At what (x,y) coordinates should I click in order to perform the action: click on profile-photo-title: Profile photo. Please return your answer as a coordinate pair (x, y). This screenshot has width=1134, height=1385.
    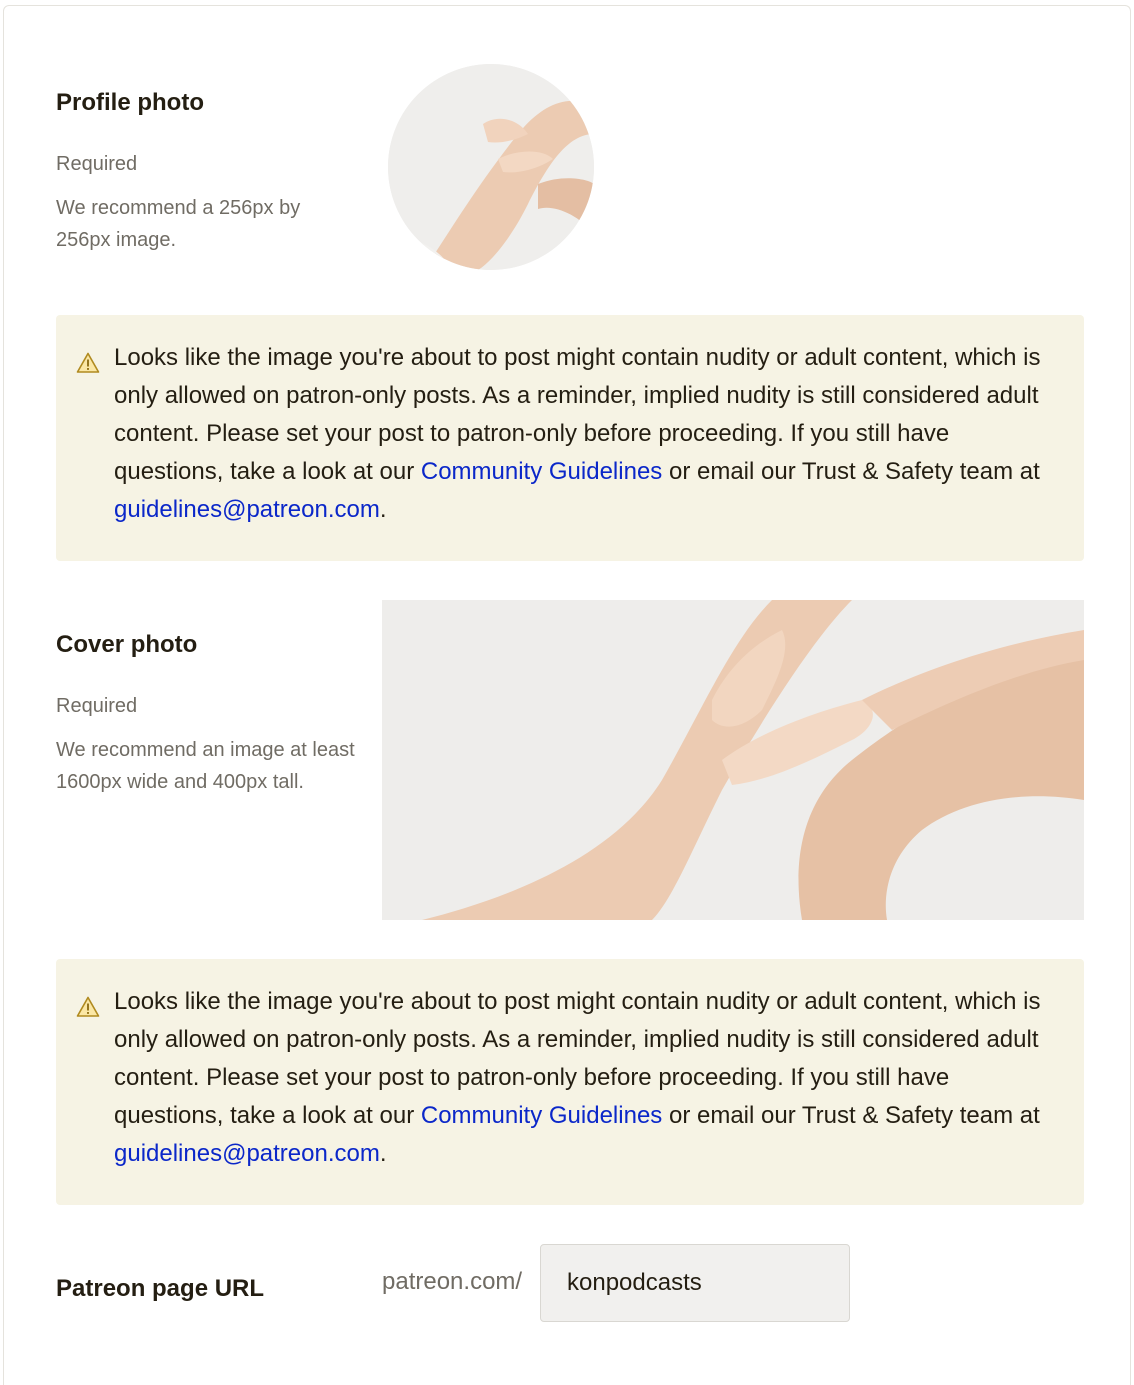
    Looking at the image, I should click on (130, 102).